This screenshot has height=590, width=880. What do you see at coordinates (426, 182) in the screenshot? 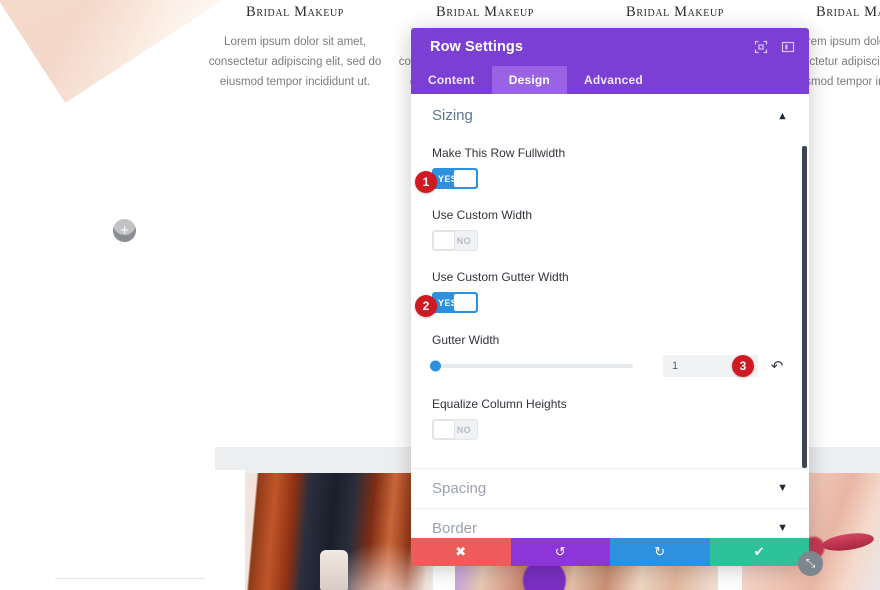
I see `step-badge-1: 1` at bounding box center [426, 182].